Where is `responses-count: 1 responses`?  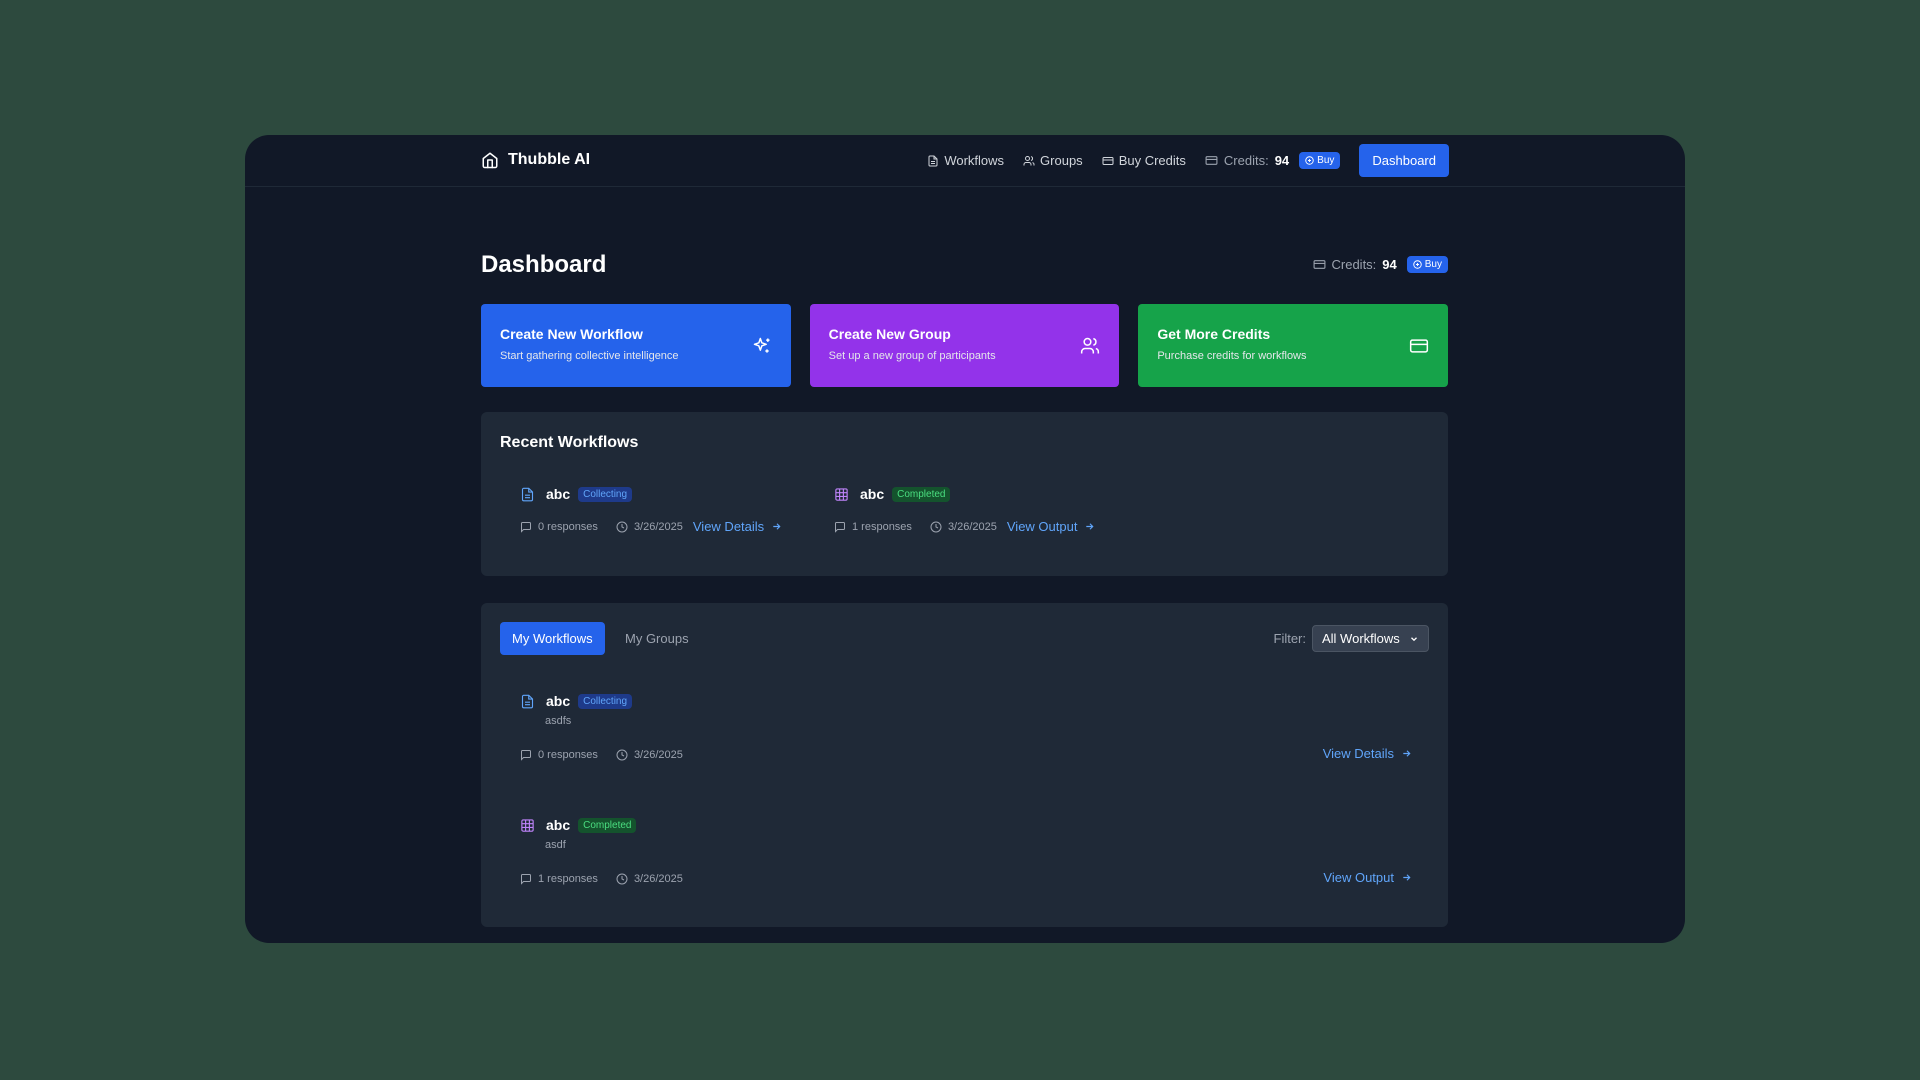
responses-count: 1 responses is located at coordinates (559, 879).